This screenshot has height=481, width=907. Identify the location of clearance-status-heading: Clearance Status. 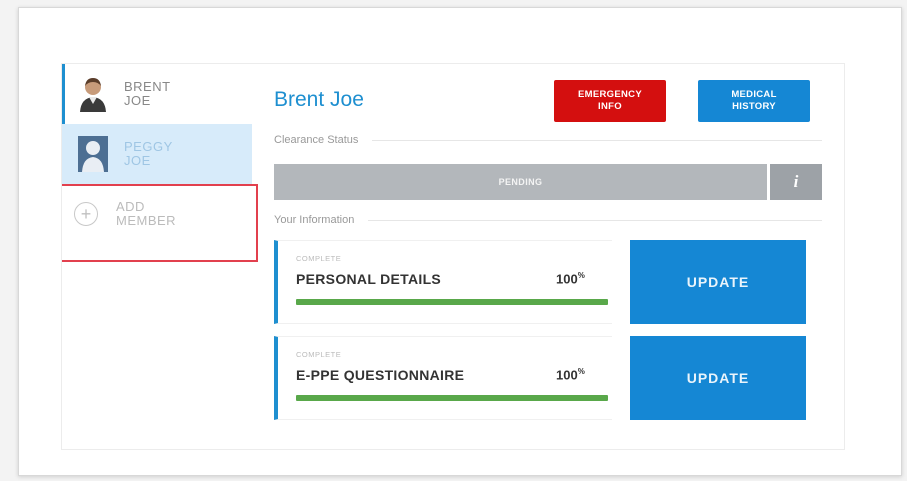
(548, 140).